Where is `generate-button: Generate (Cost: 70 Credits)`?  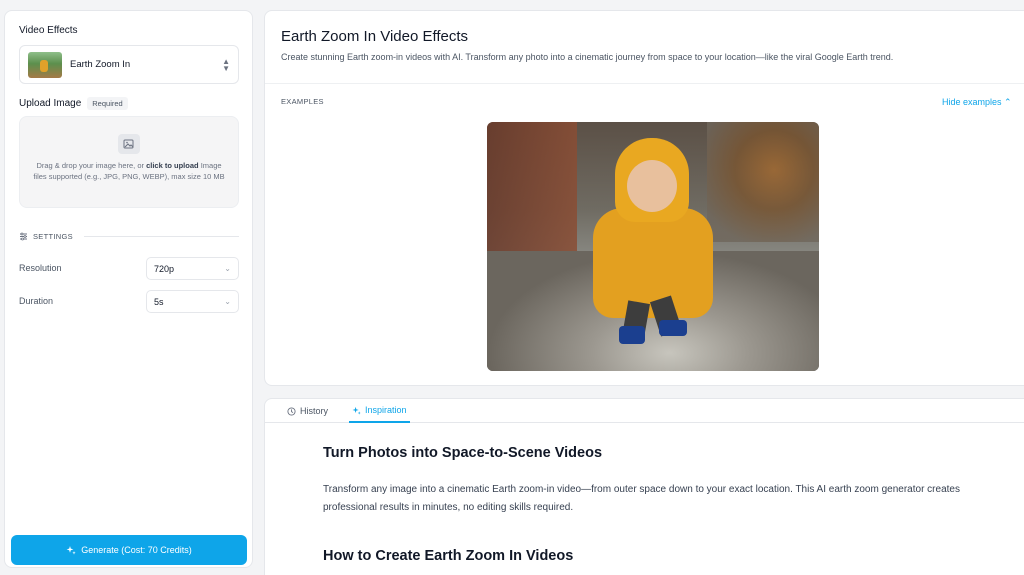
generate-button: Generate (Cost: 70 Credits) is located at coordinates (129, 550).